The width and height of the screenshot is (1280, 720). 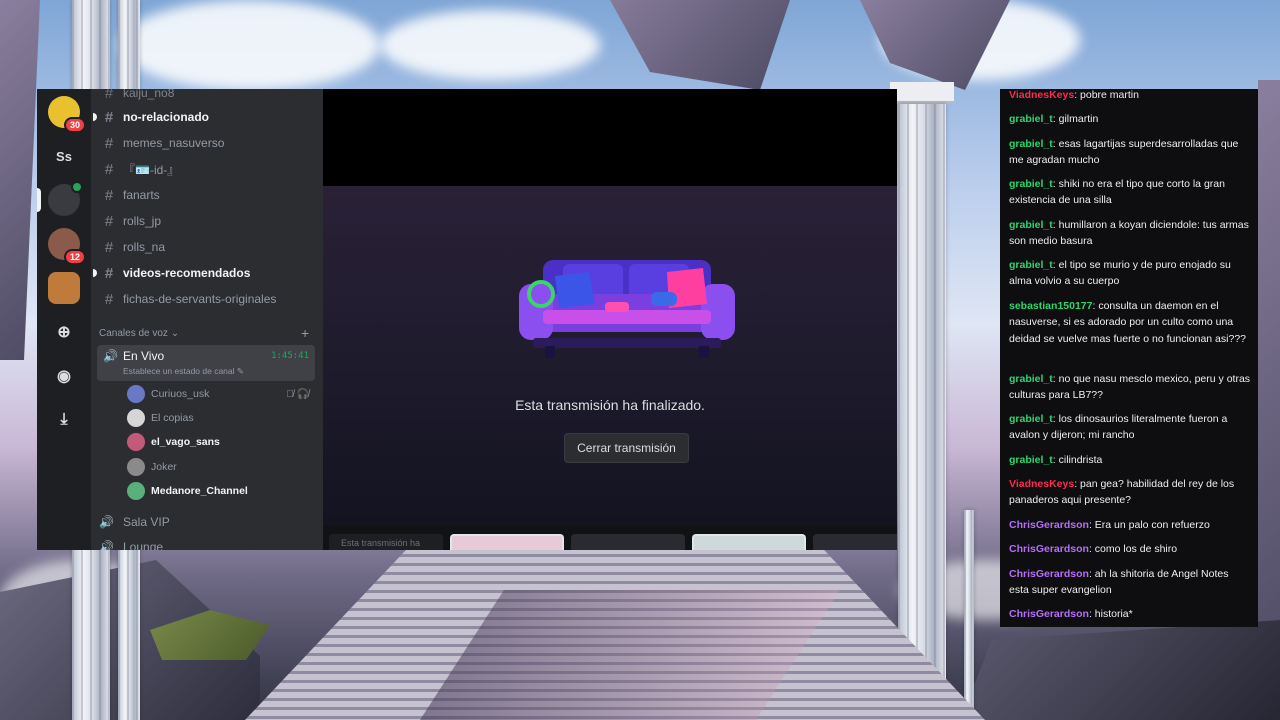 I want to click on channel-memes: # memes_nasuverso, so click(x=205, y=143).